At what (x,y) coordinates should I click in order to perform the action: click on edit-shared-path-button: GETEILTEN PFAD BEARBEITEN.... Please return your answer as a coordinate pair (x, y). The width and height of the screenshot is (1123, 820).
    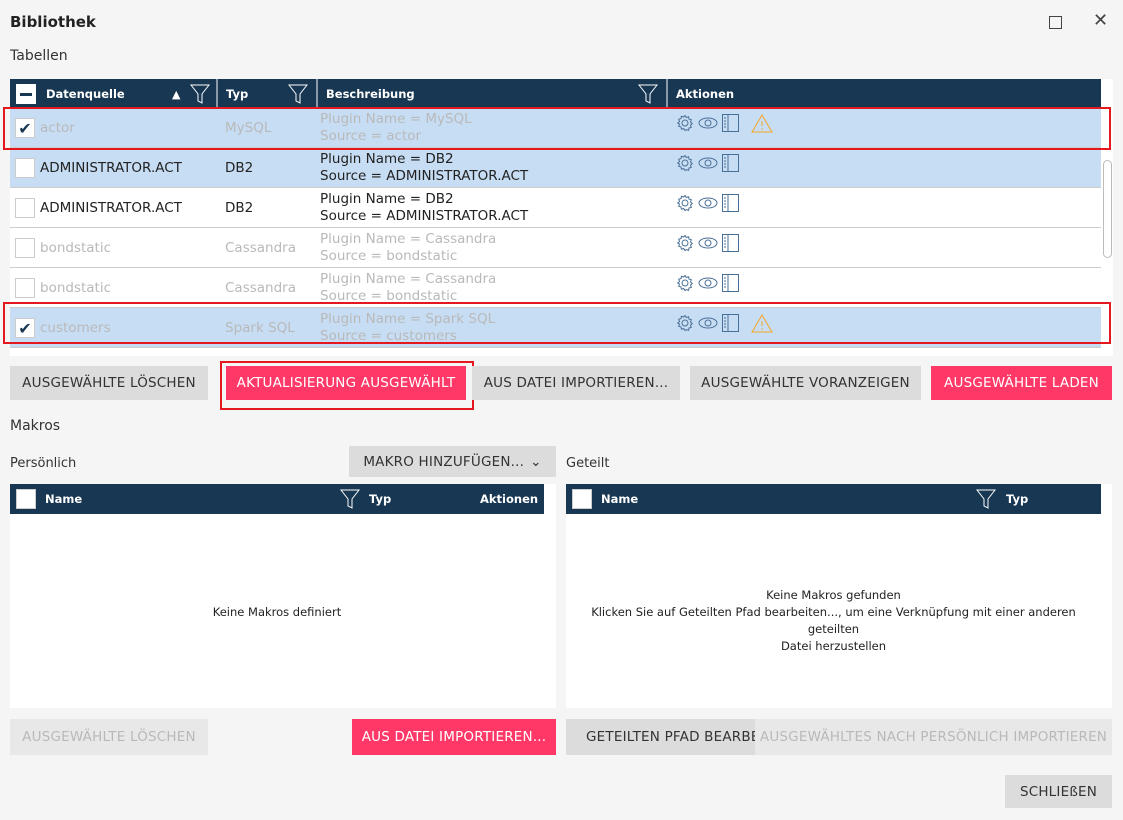
    Looking at the image, I should click on (660, 737).